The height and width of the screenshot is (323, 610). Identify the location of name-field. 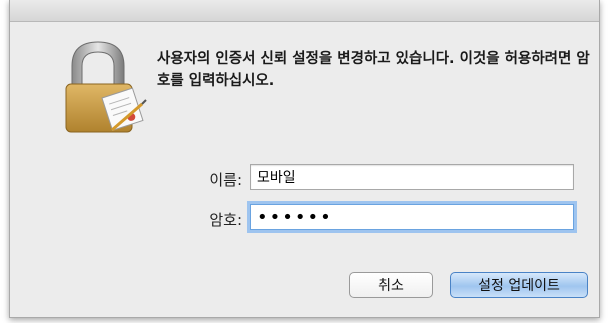
(412, 177).